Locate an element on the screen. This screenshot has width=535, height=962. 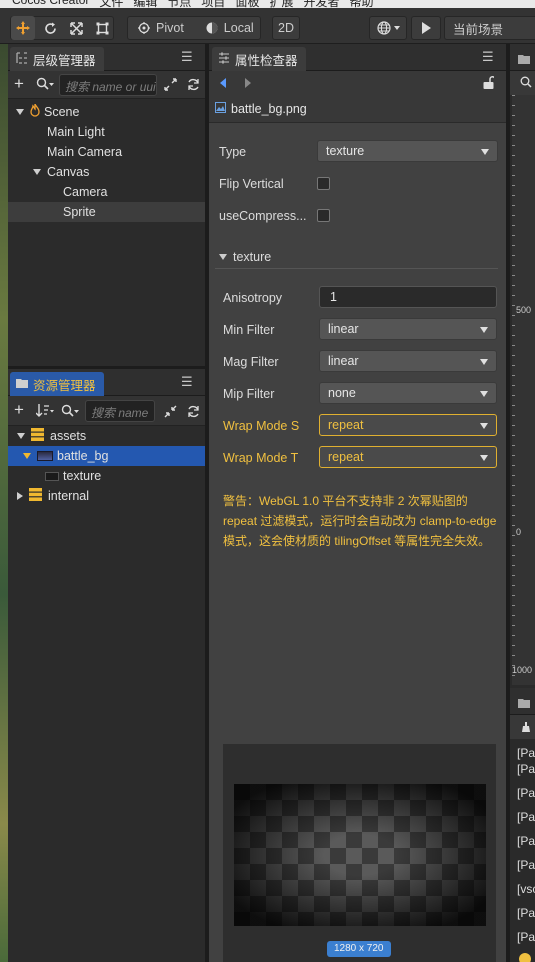
hierarchy-toolbar: + 搜索 name or uuid is located at coordinates (106, 85).